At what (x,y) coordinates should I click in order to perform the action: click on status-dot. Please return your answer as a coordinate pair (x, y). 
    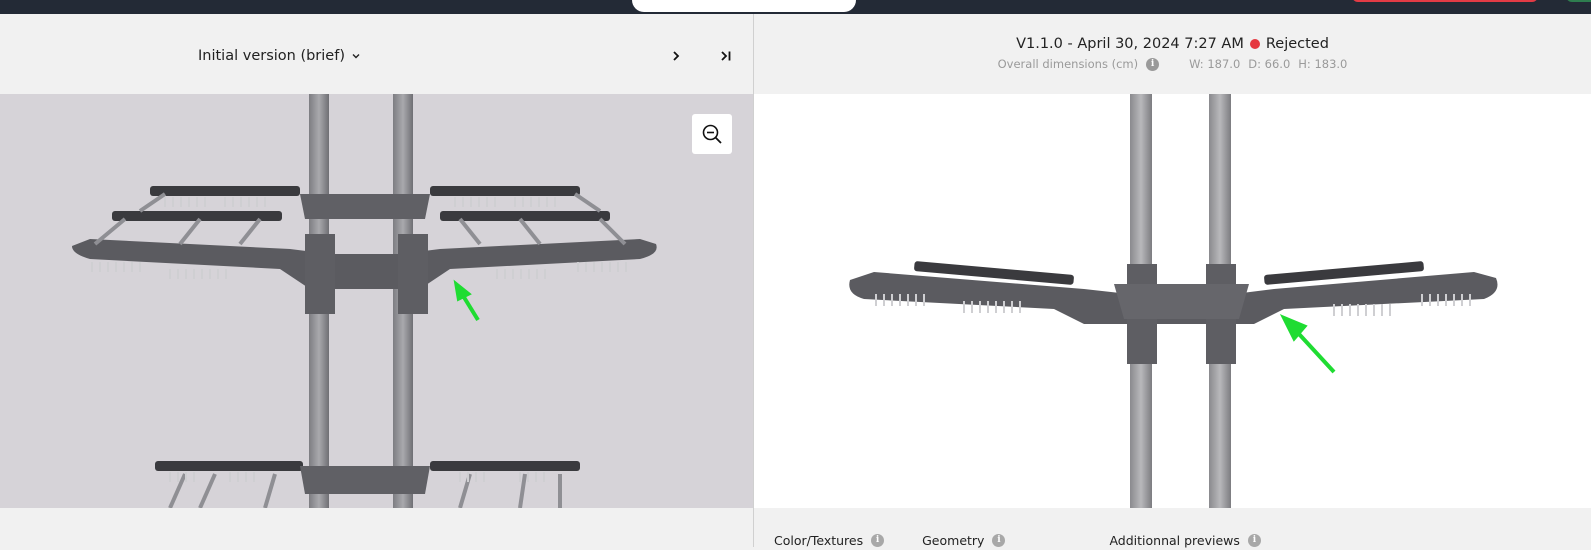
    Looking at the image, I should click on (1254, 44).